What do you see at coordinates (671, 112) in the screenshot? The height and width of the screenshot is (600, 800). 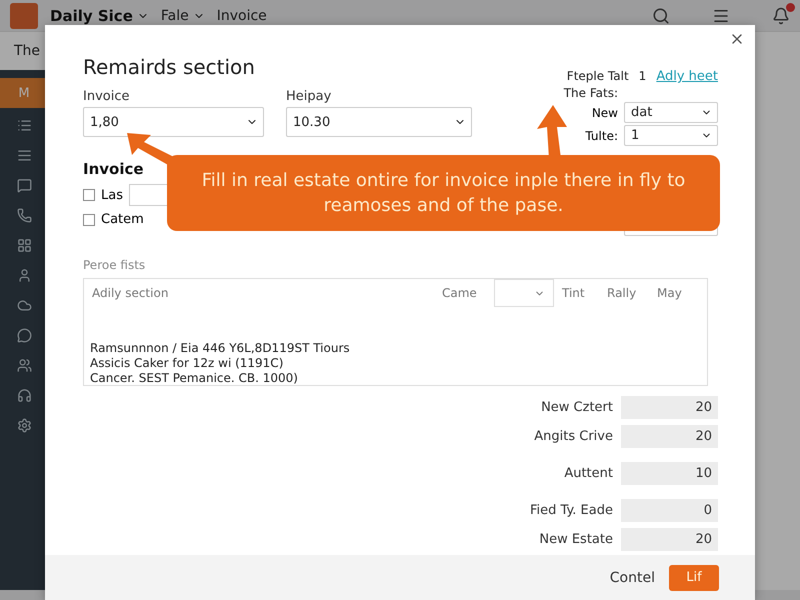 I see `select-field: dat` at bounding box center [671, 112].